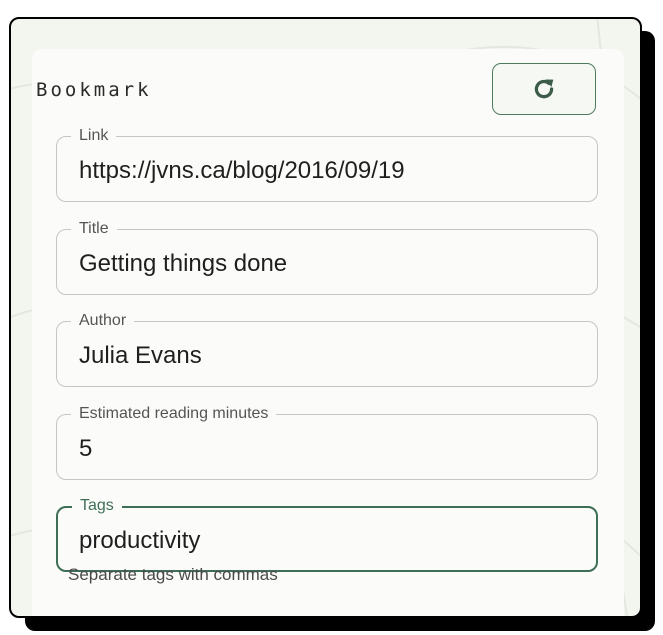  What do you see at coordinates (103, 321) in the screenshot?
I see `author-label: Author` at bounding box center [103, 321].